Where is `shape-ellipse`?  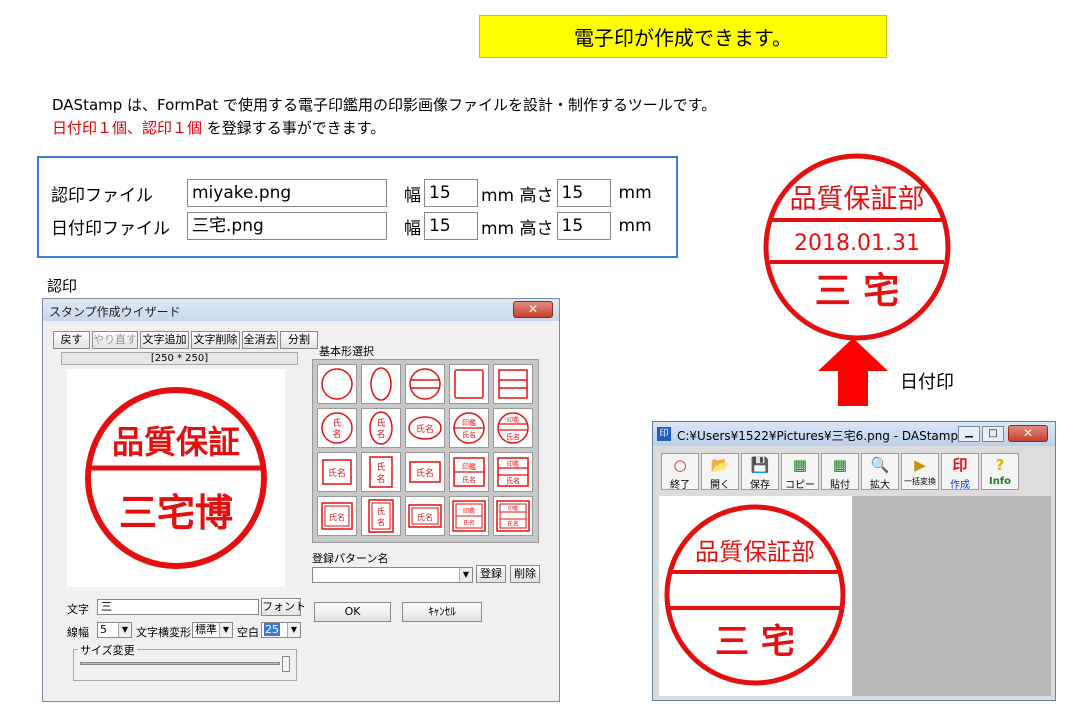 shape-ellipse is located at coordinates (381, 384).